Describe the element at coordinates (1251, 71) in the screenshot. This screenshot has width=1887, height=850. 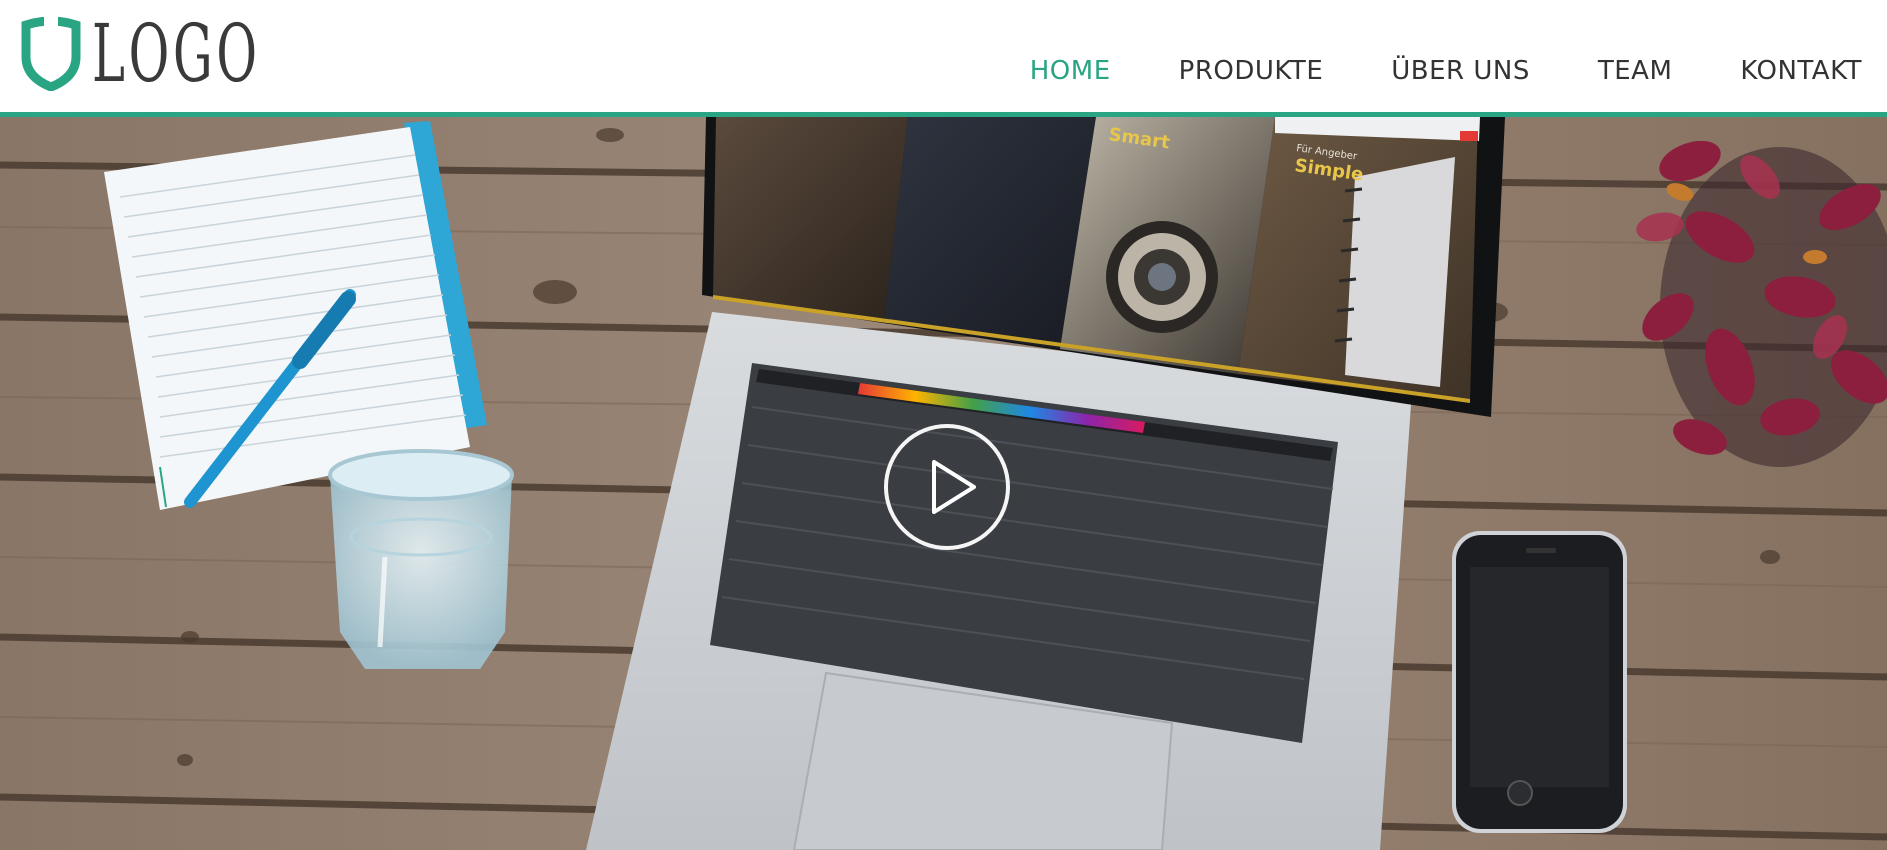
I see `nav-item-produkte: PRODUKTE` at that location.